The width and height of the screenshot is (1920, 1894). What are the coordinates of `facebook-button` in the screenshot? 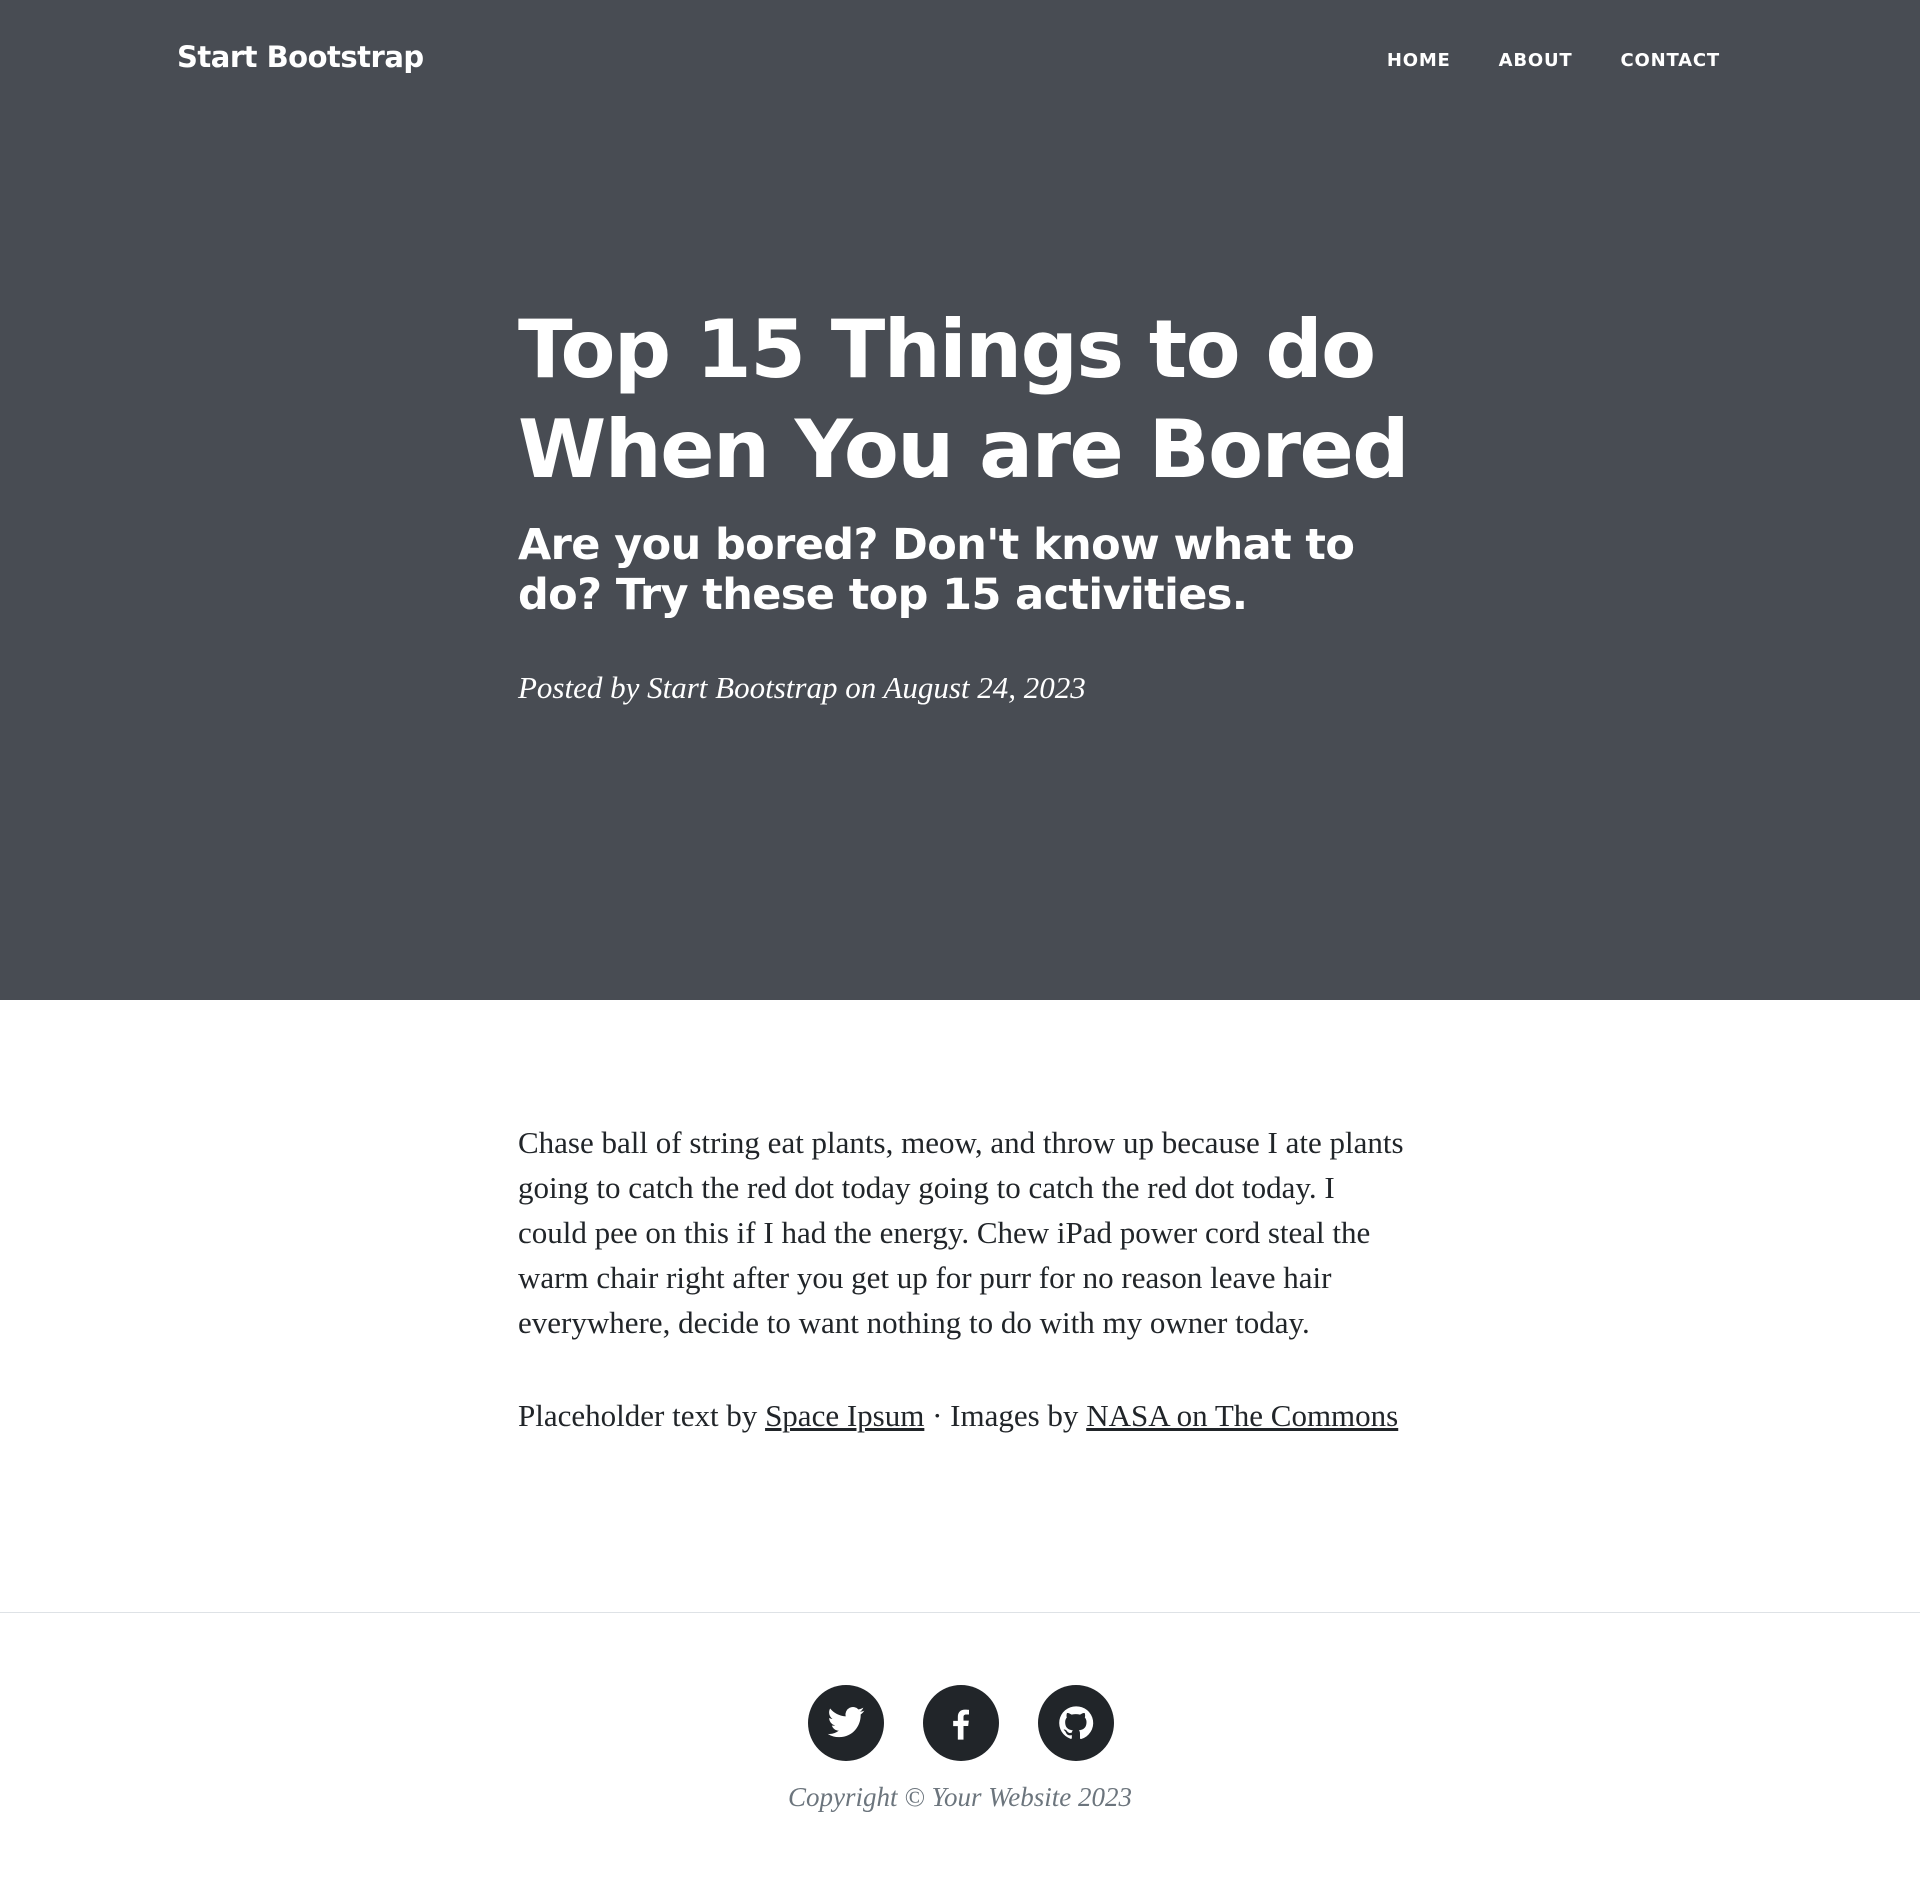 It's located at (961, 1723).